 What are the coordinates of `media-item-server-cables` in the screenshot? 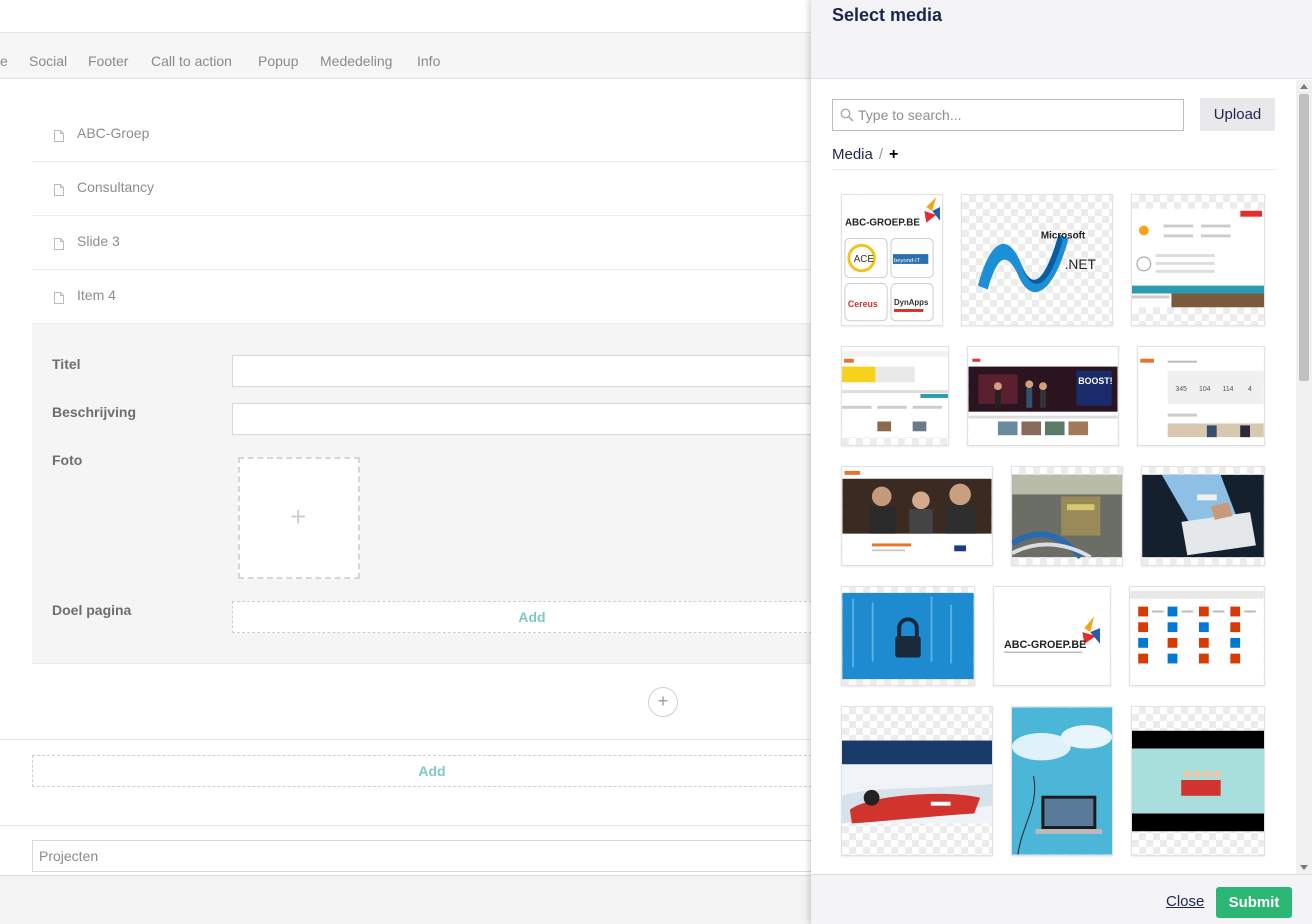 It's located at (1067, 516).